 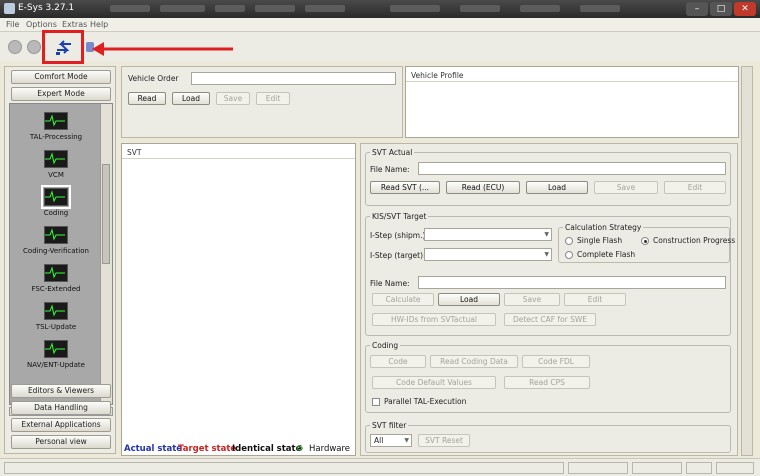 I want to click on app-icon, so click(x=9, y=8).